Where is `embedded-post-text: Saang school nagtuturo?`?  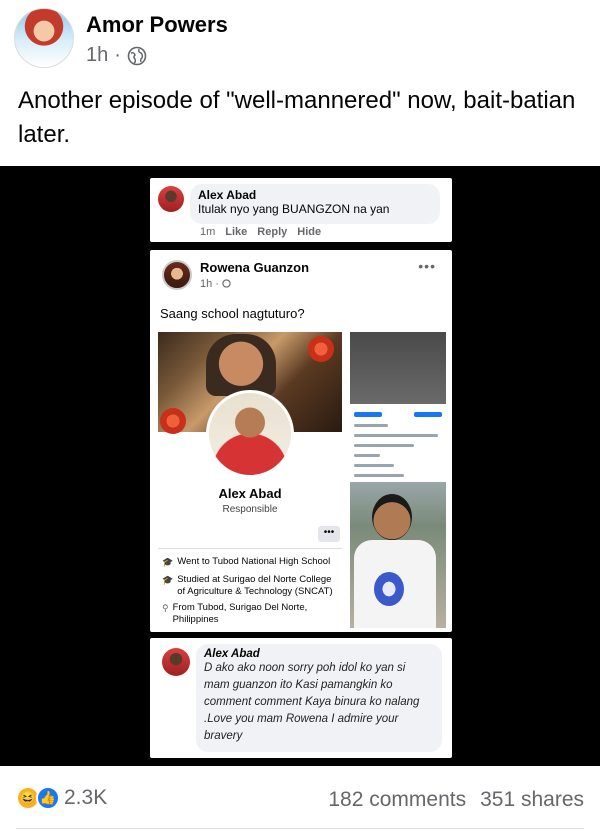
embedded-post-text: Saang school nagtuturo? is located at coordinates (232, 313).